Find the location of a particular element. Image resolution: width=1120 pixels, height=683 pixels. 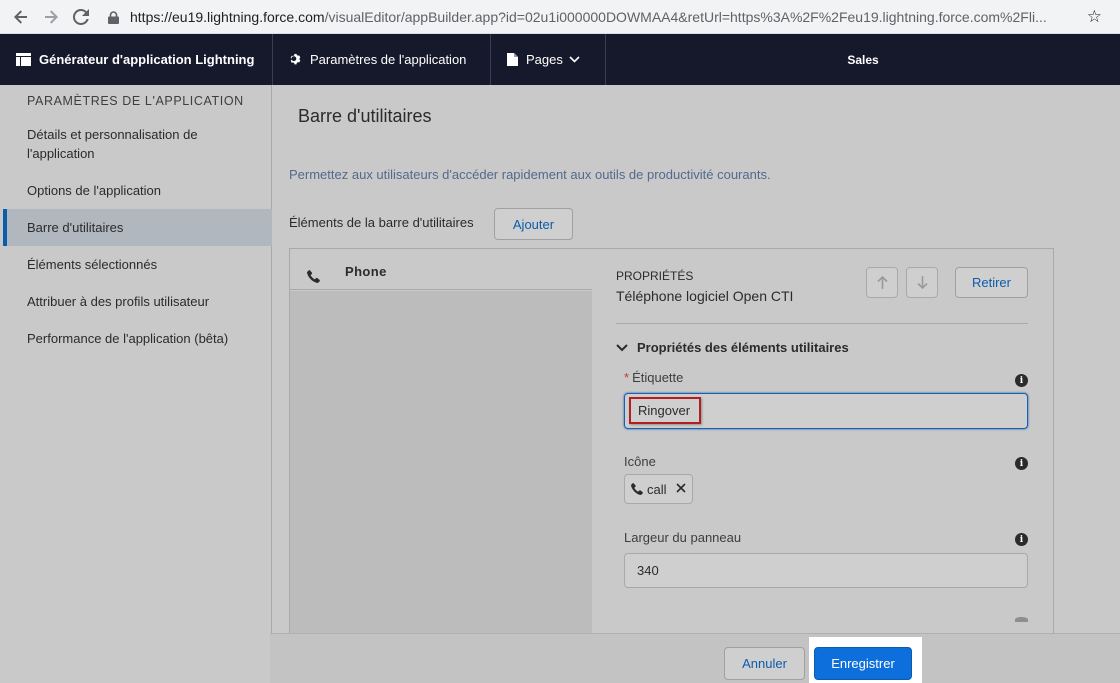

sidebar-item-app-options: Options de l'application is located at coordinates (137, 190).